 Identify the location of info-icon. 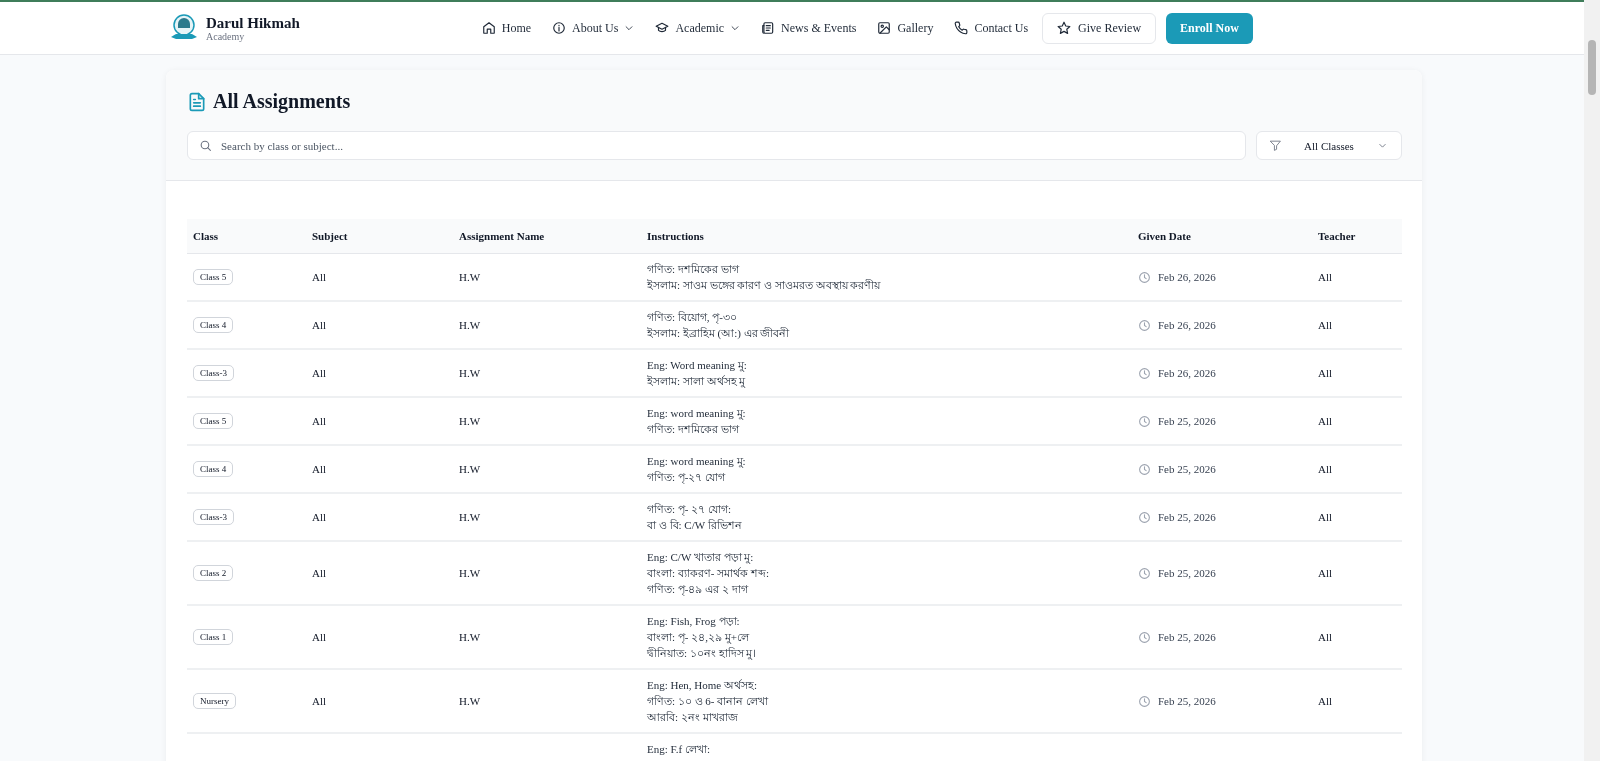
(559, 28).